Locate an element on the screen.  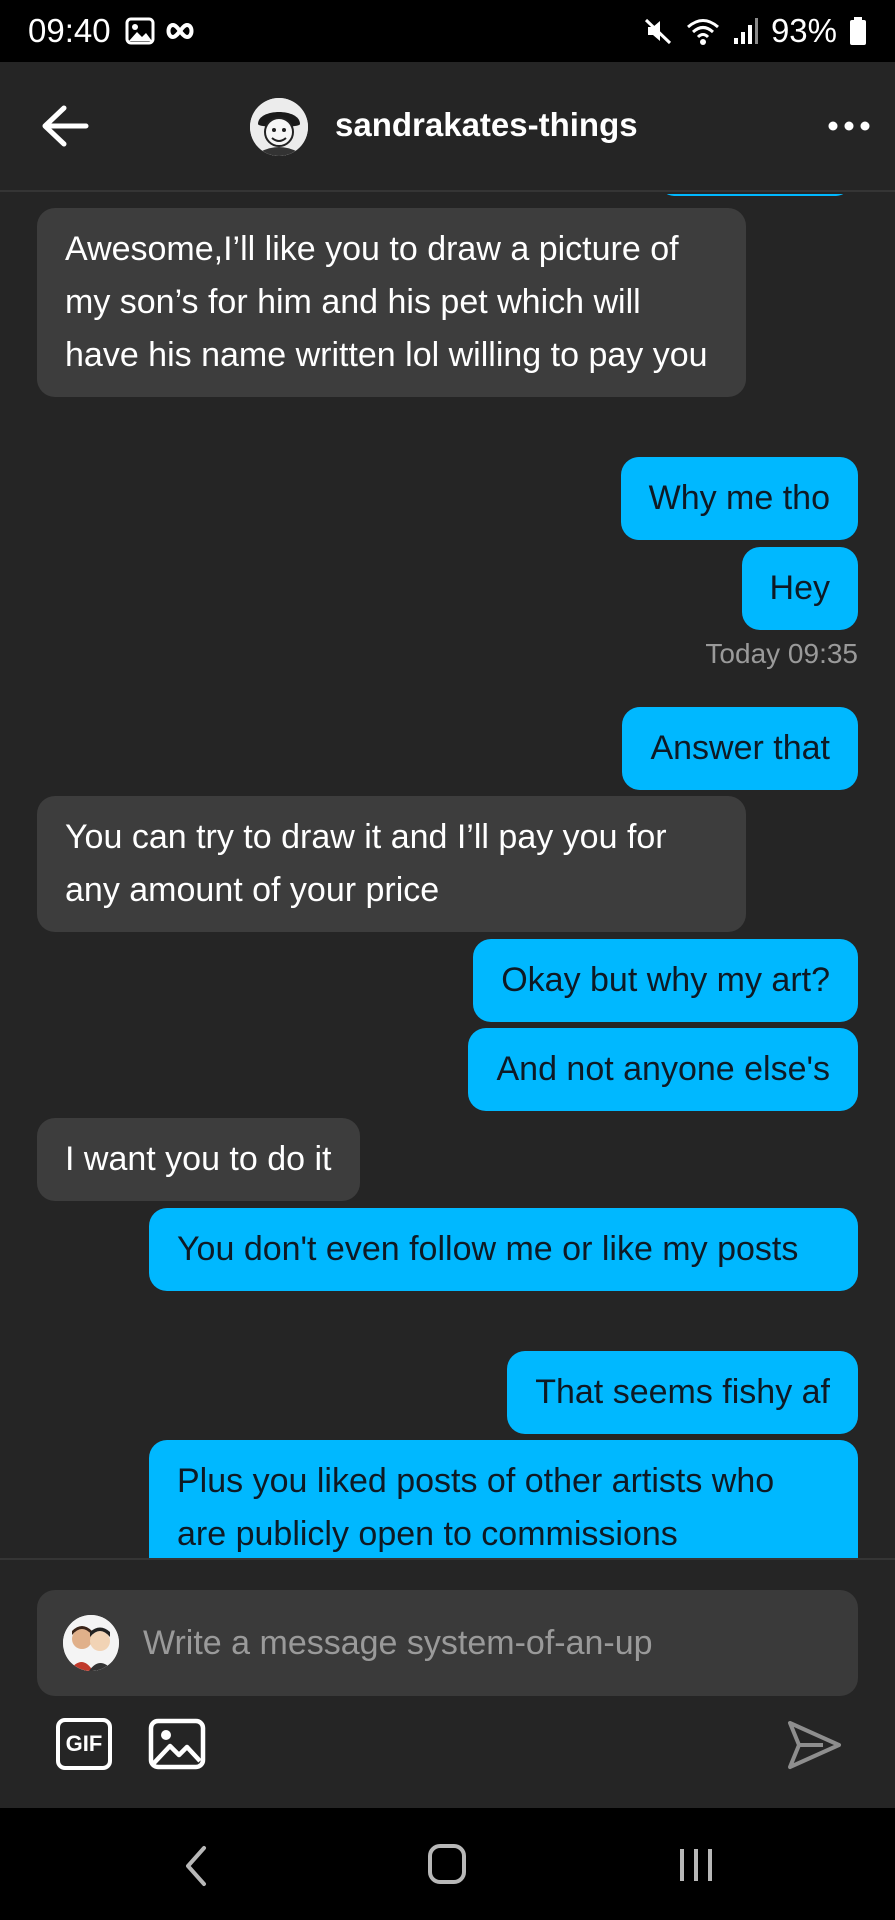
nav-recents-icon is located at coordinates (696, 1865).